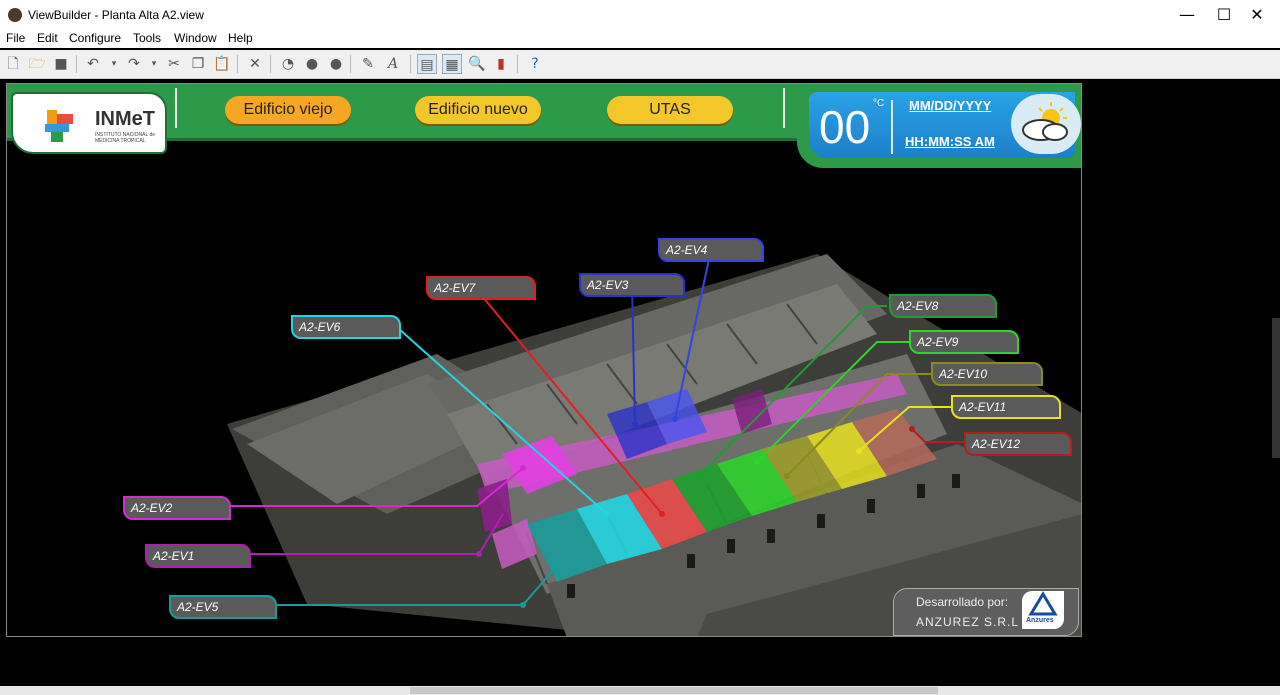 The width and height of the screenshot is (1280, 695). I want to click on menu-bar: File Edit Configure Tools Window Help, so click(640, 39).